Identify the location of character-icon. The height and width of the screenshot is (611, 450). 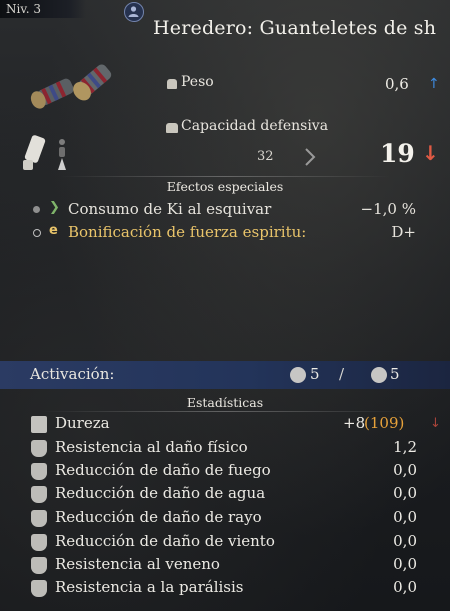
(134, 12).